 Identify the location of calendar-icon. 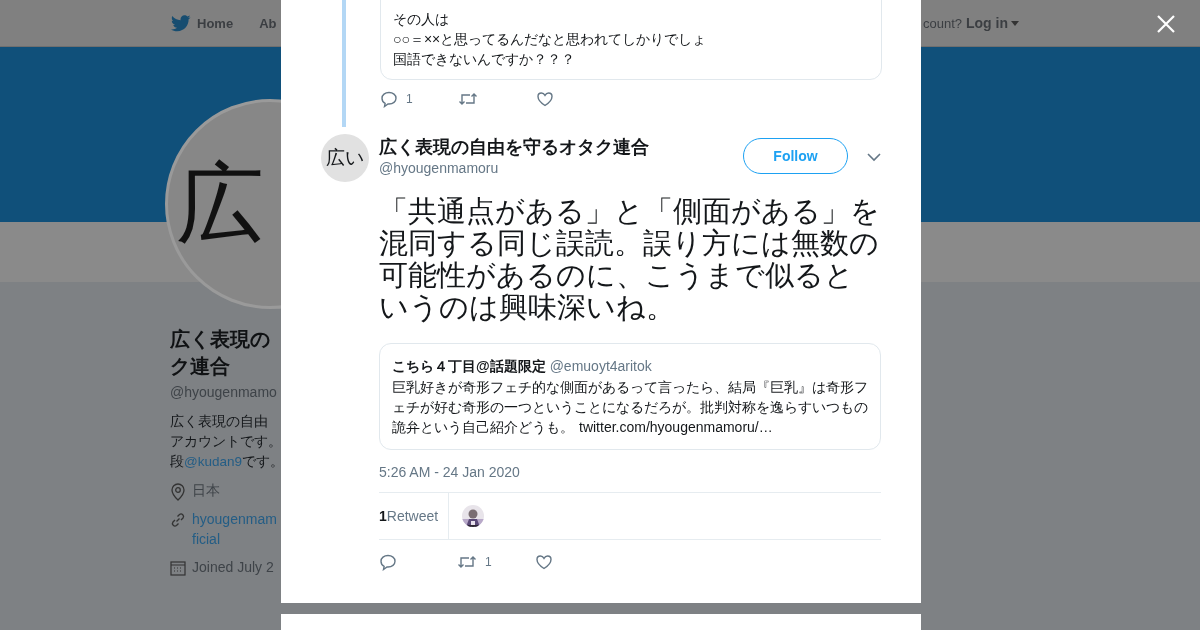
(178, 568).